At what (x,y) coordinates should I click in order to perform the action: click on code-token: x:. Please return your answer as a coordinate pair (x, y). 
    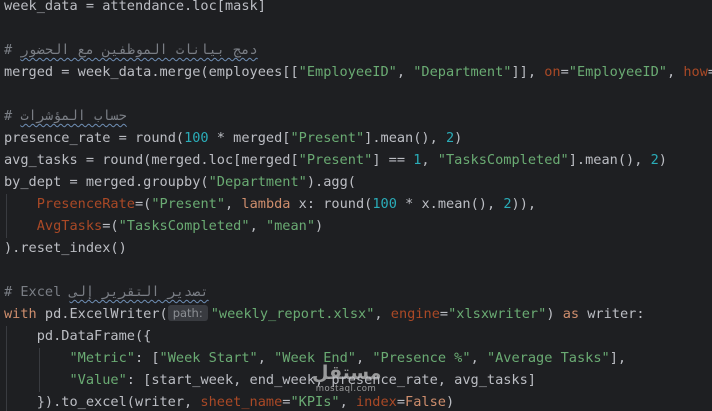
    Looking at the image, I should click on (307, 204).